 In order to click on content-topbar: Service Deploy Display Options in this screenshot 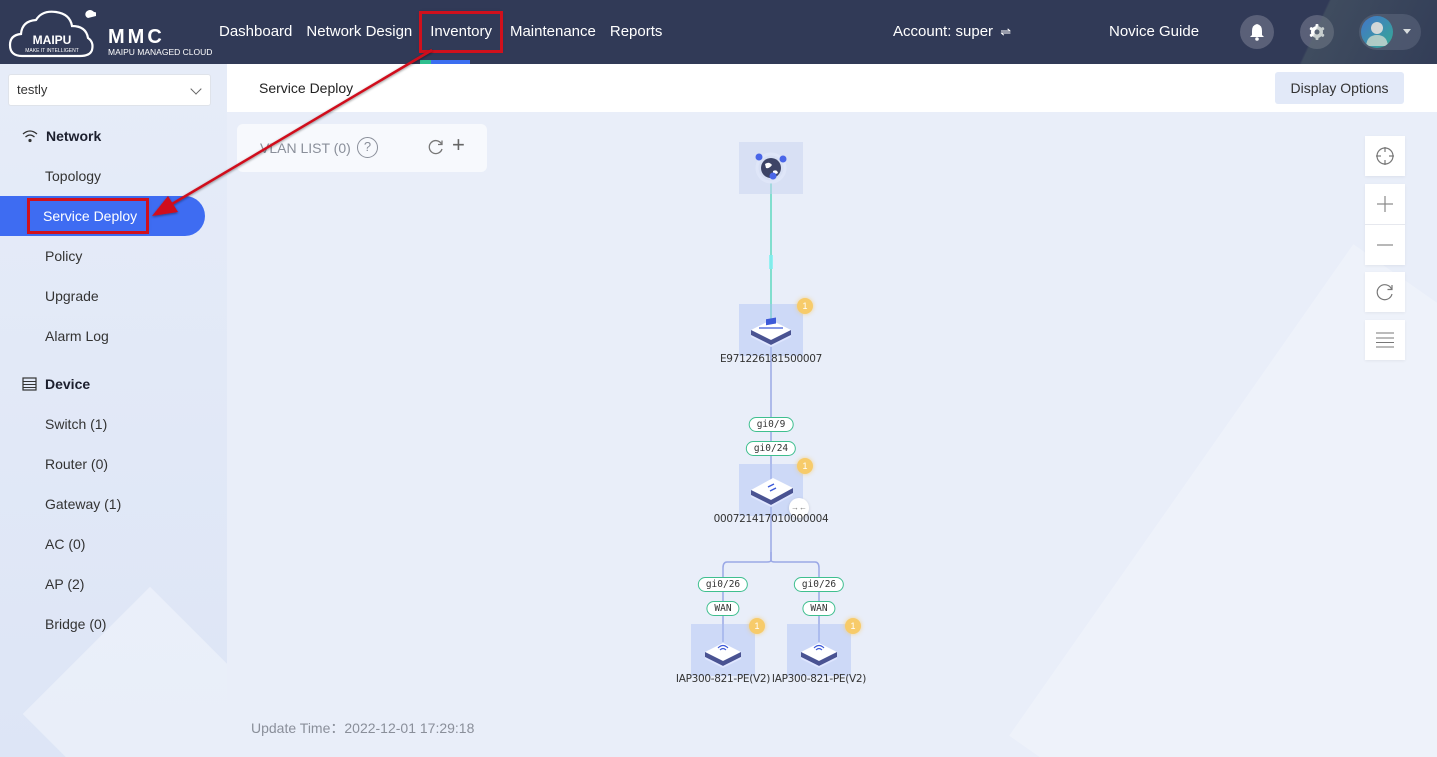, I will do `click(832, 88)`.